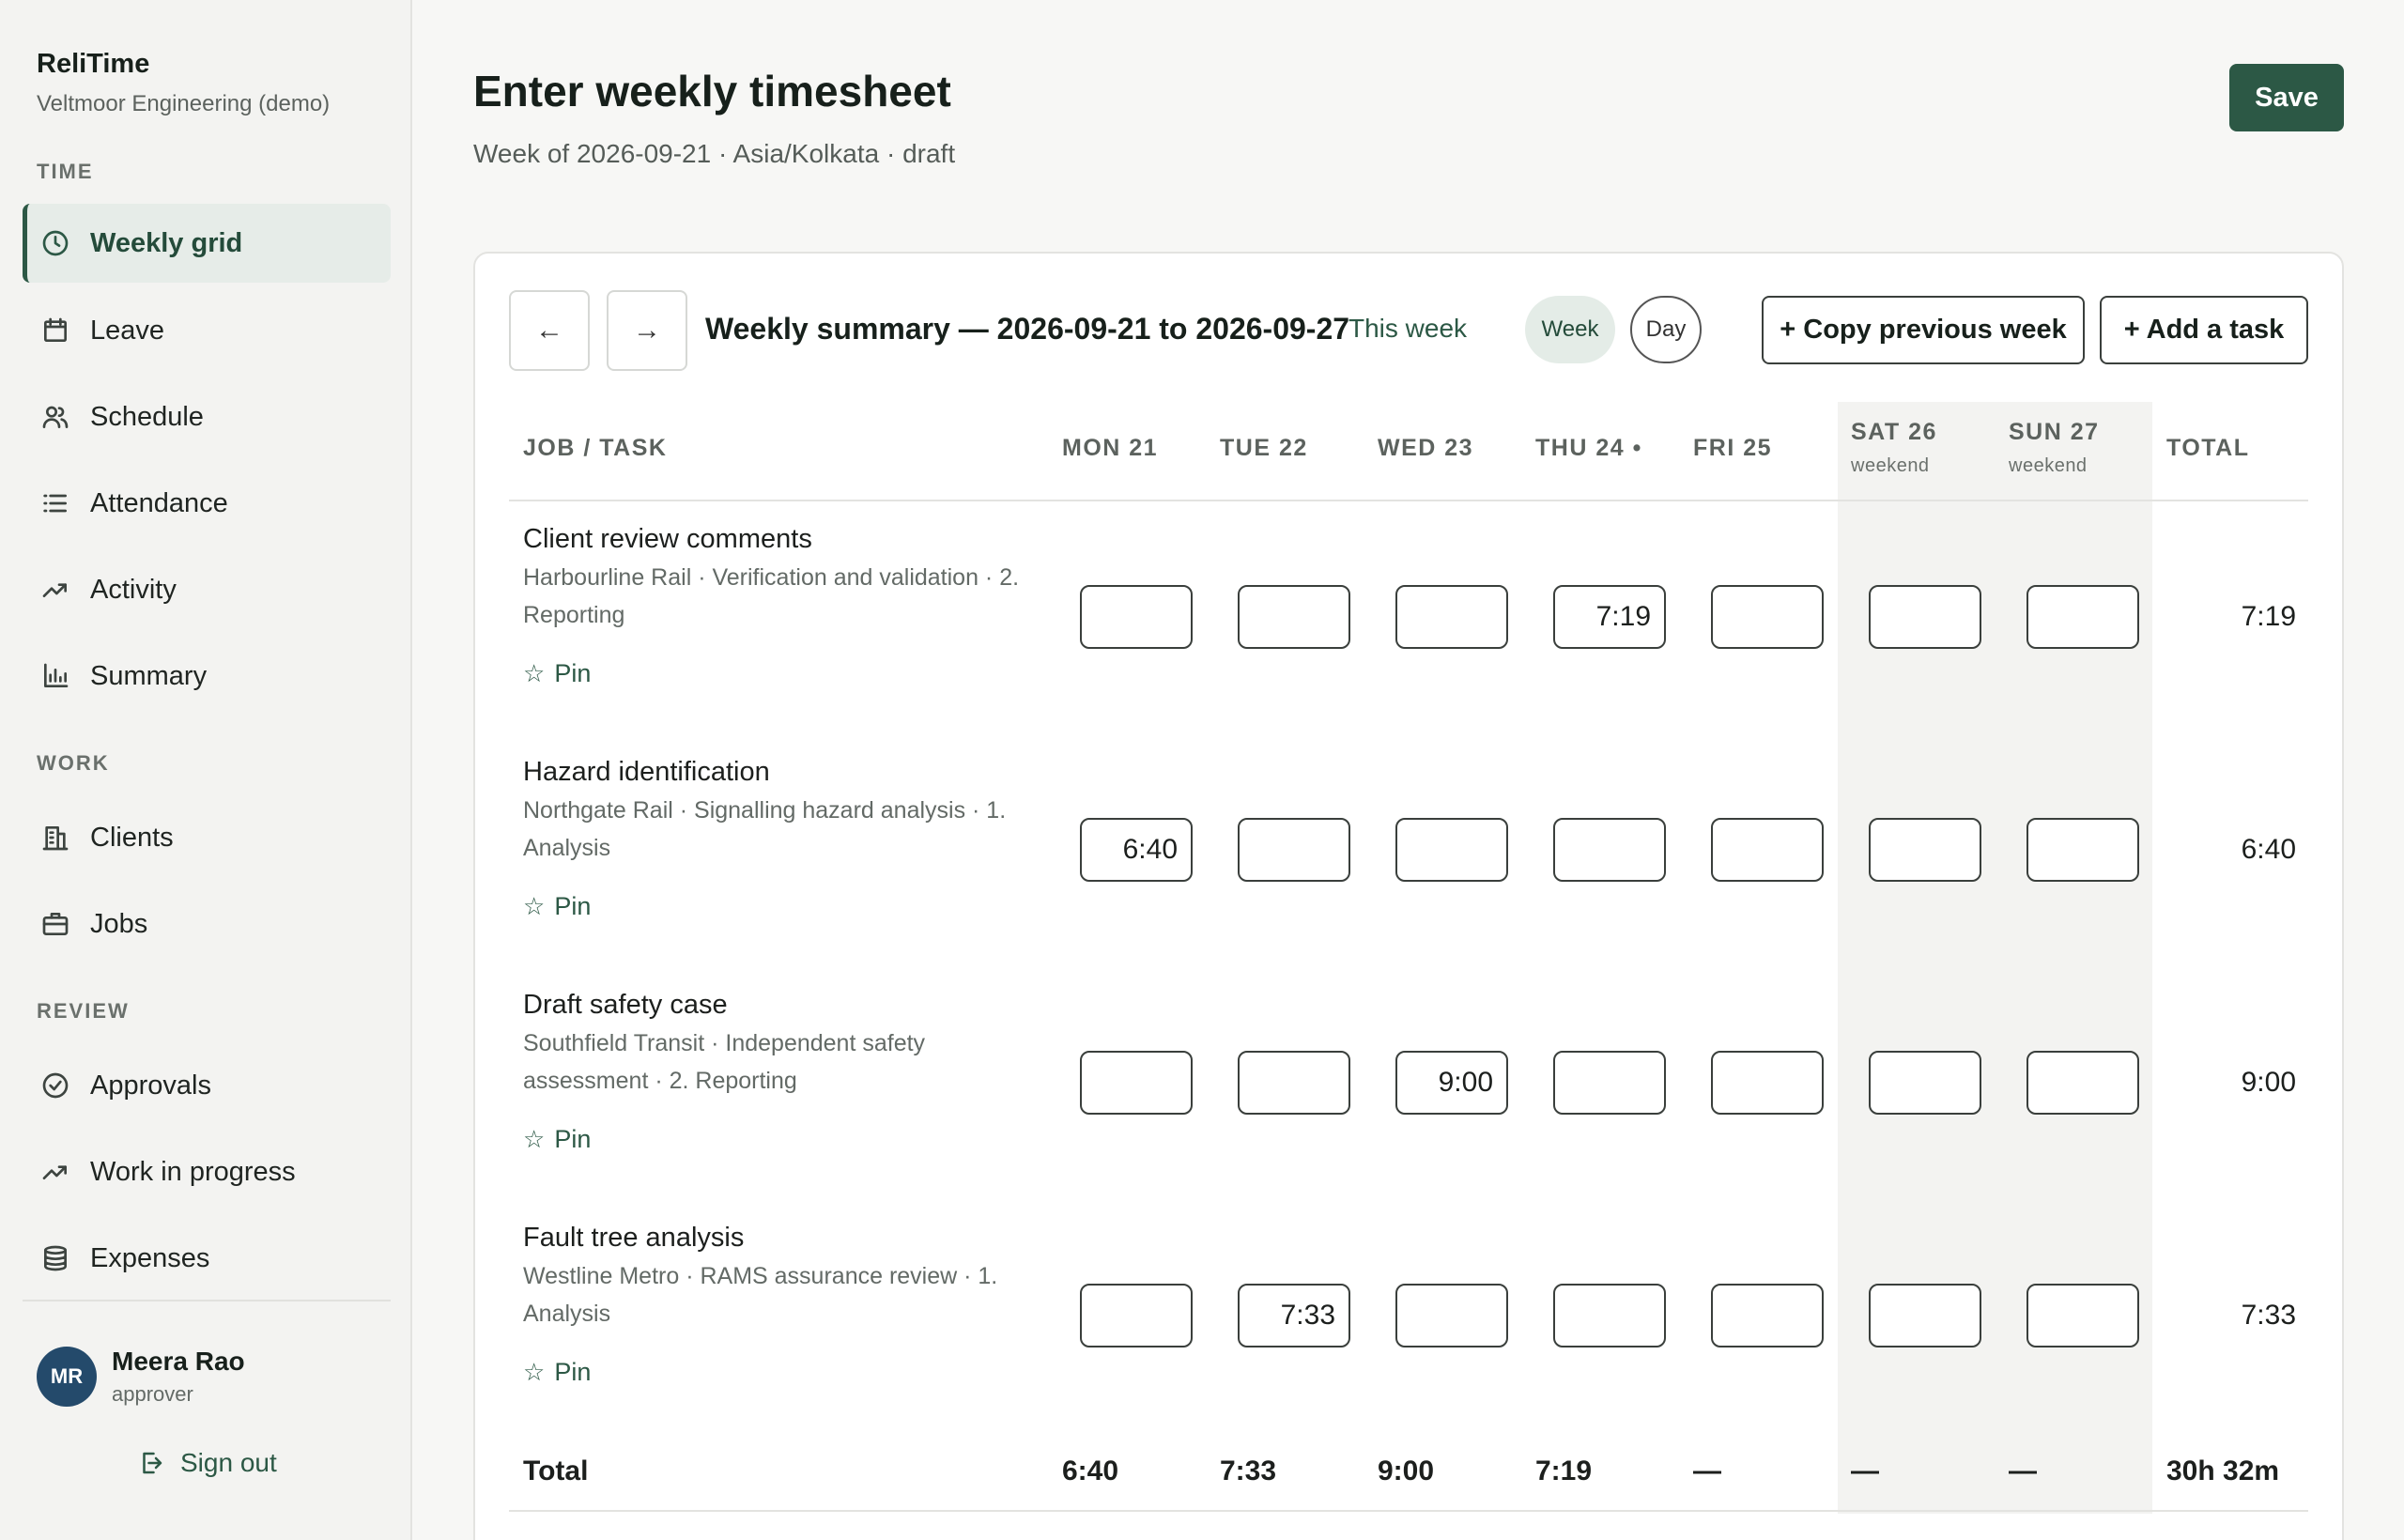  I want to click on sidebar-item-label: Jobs, so click(119, 923).